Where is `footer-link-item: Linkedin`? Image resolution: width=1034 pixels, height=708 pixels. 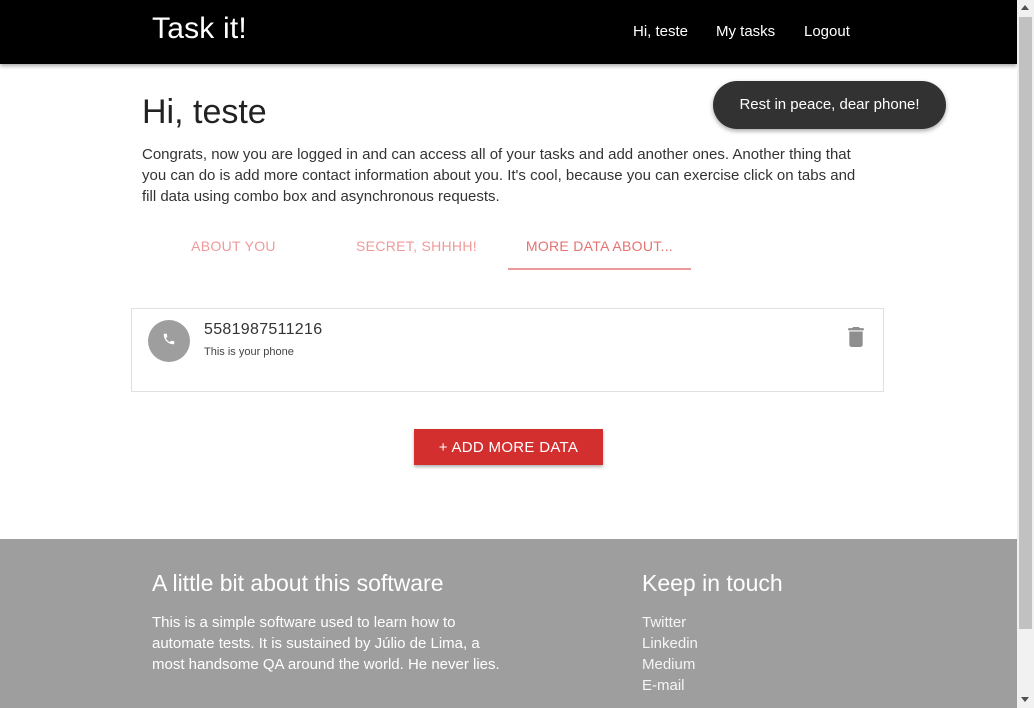 footer-link-item: Linkedin is located at coordinates (670, 643).